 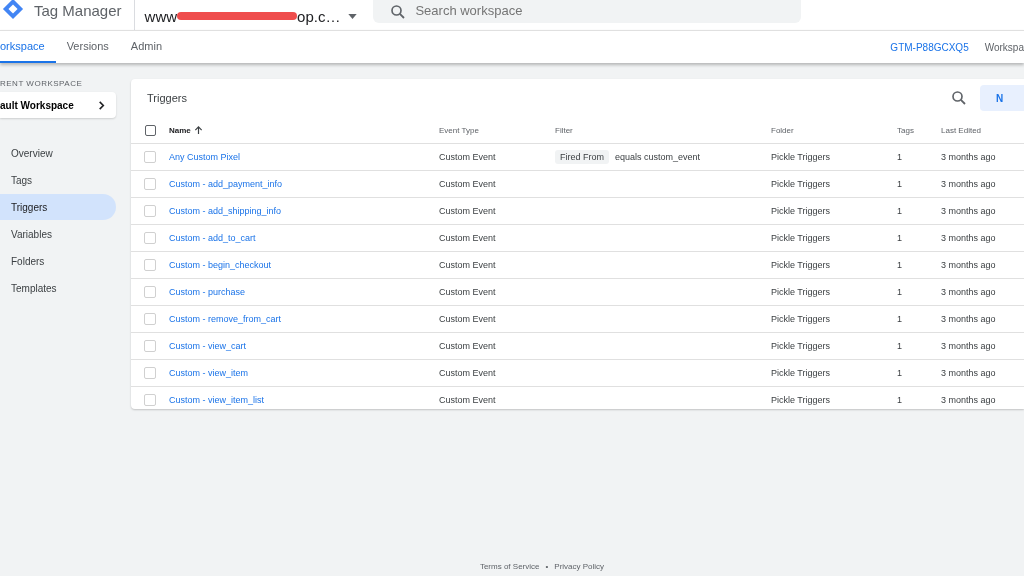 What do you see at coordinates (225, 319) in the screenshot?
I see `trigger-name-link: Custom - remove_from_cart` at bounding box center [225, 319].